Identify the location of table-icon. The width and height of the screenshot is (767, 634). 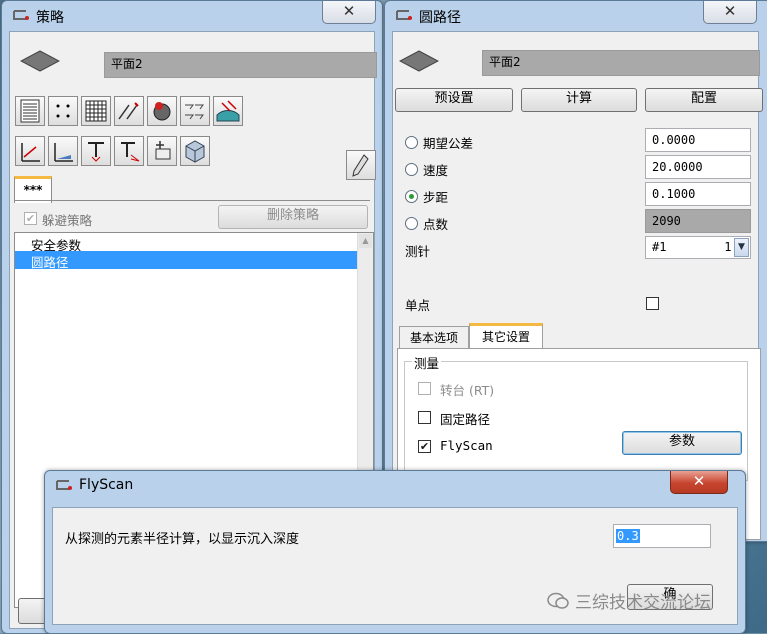
(30, 111).